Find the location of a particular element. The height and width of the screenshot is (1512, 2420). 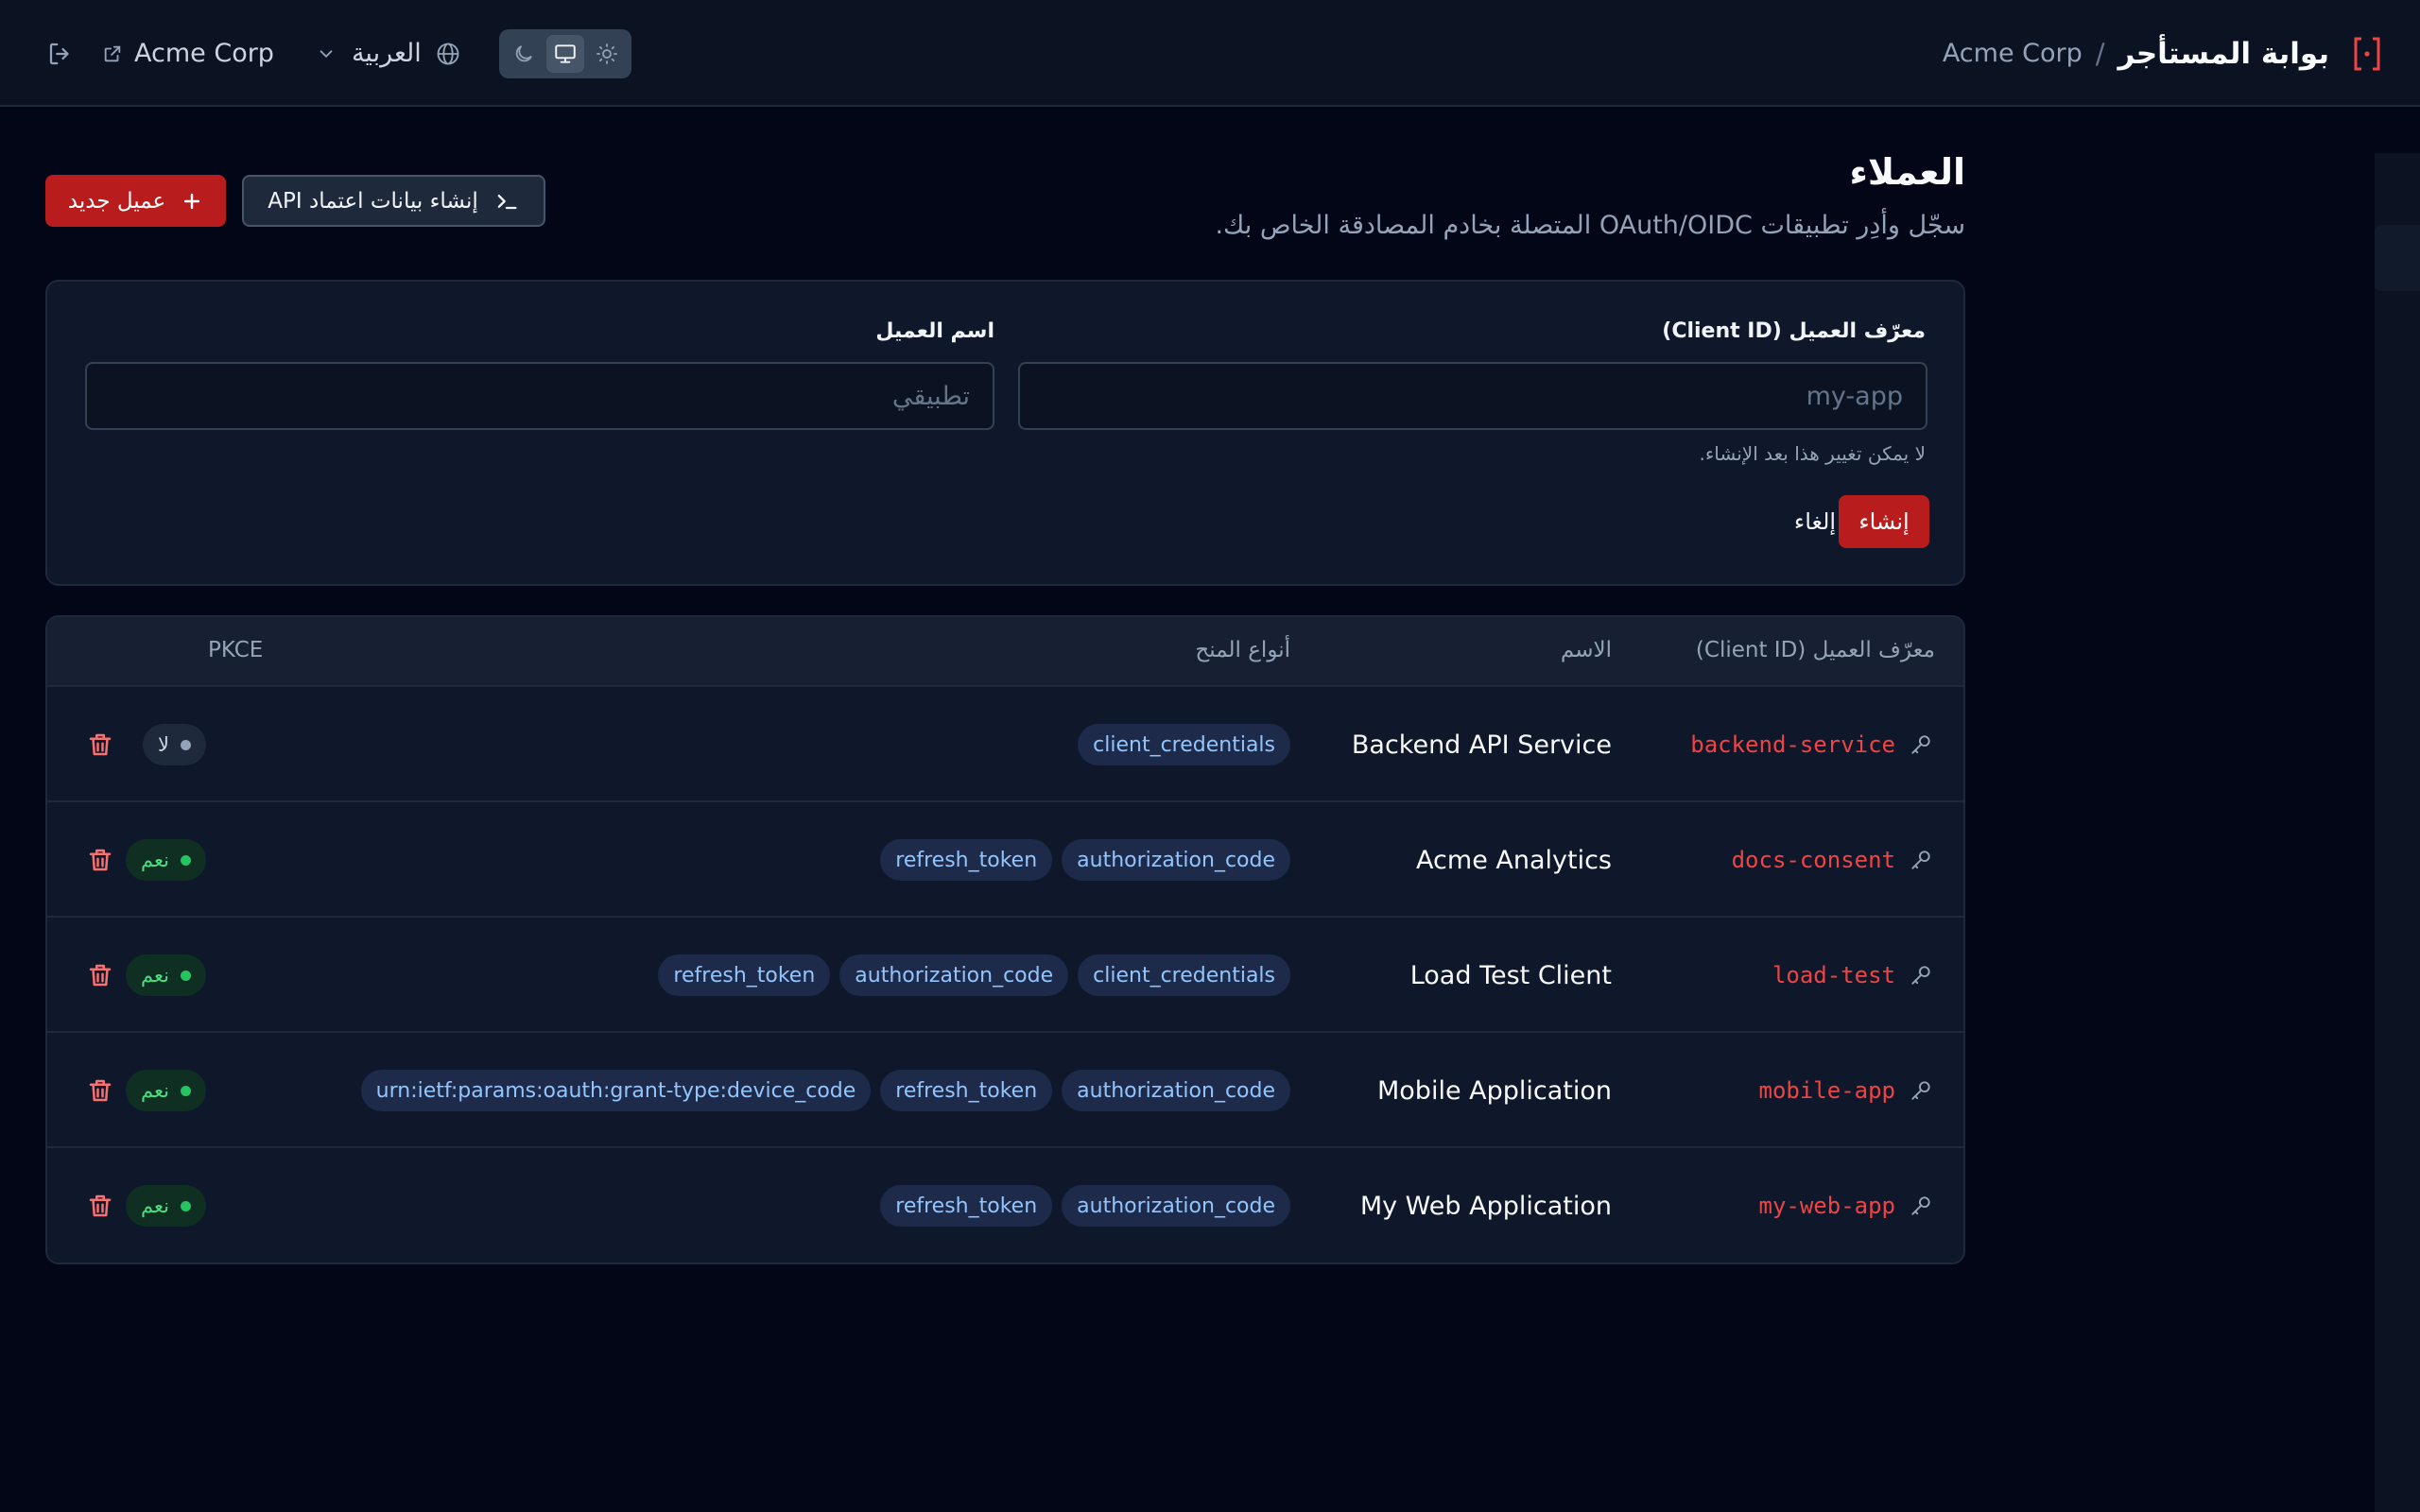

breadcrumb-tenant: Acme Corp is located at coordinates (2013, 53).